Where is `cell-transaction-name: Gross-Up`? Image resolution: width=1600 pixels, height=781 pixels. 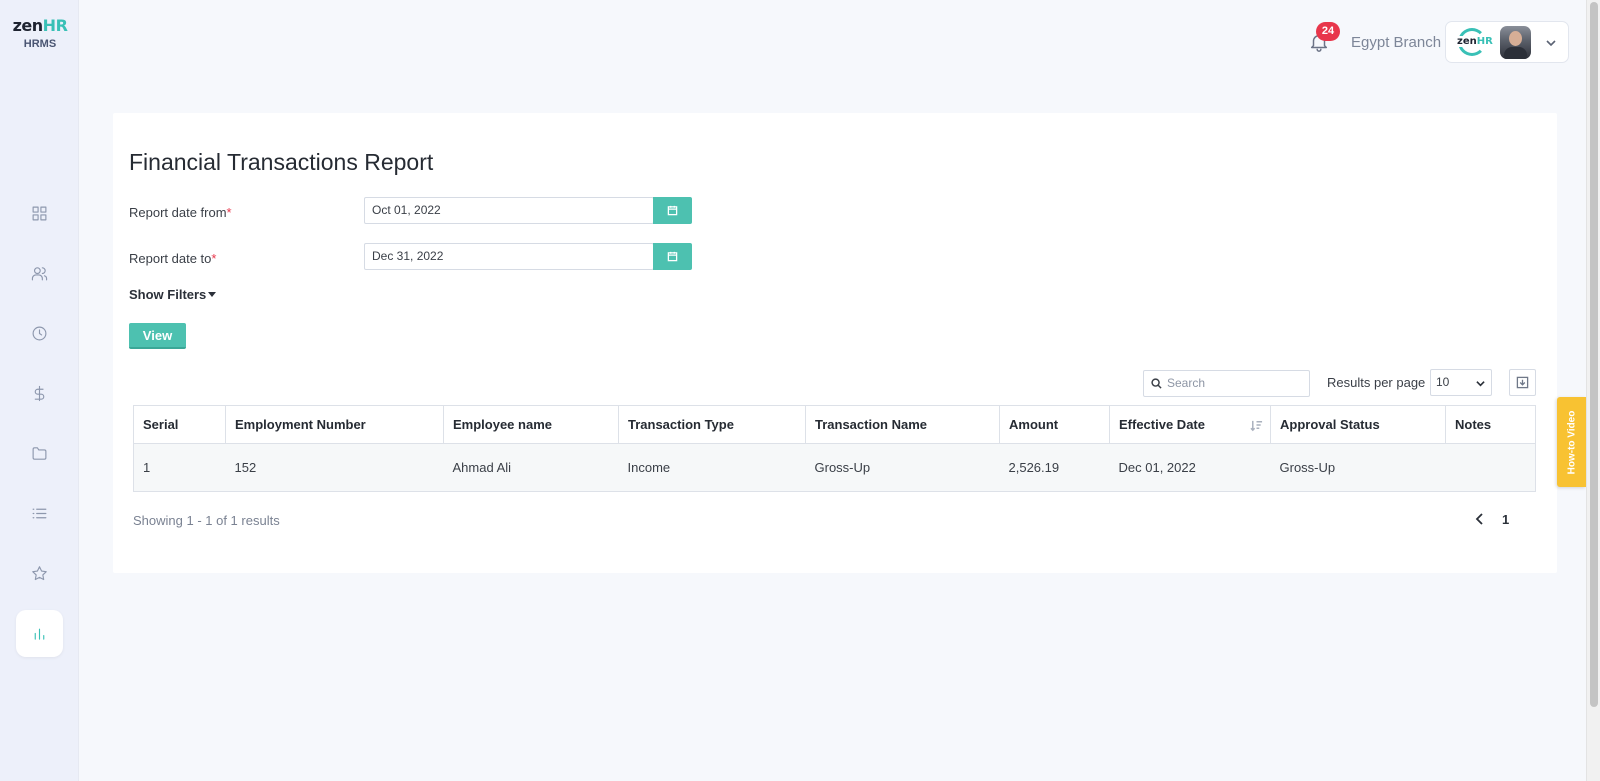 cell-transaction-name: Gross-Up is located at coordinates (902, 467).